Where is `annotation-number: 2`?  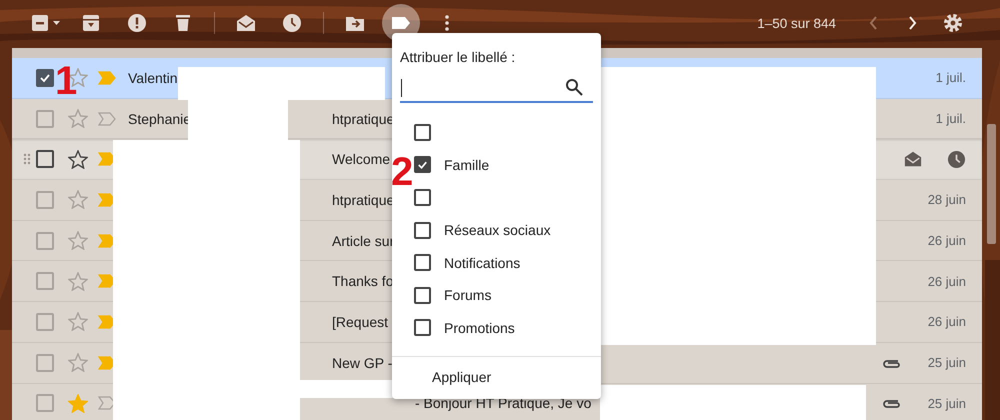
annotation-number: 2 is located at coordinates (402, 172).